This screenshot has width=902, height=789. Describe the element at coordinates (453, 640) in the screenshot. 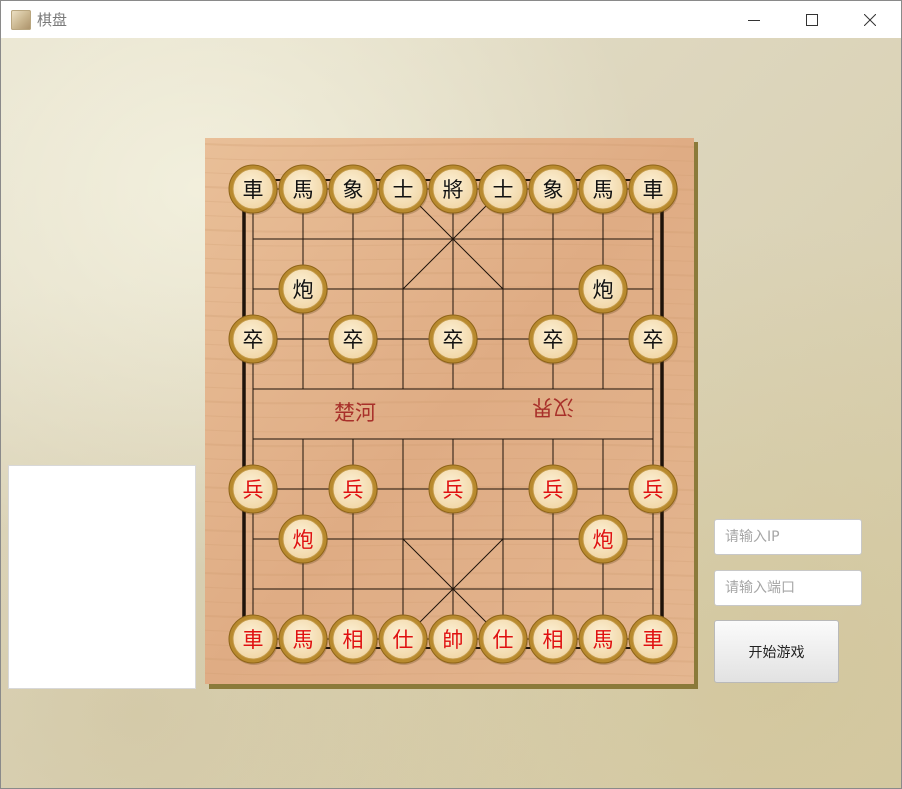

I see `red-piece-label: 帥` at that location.